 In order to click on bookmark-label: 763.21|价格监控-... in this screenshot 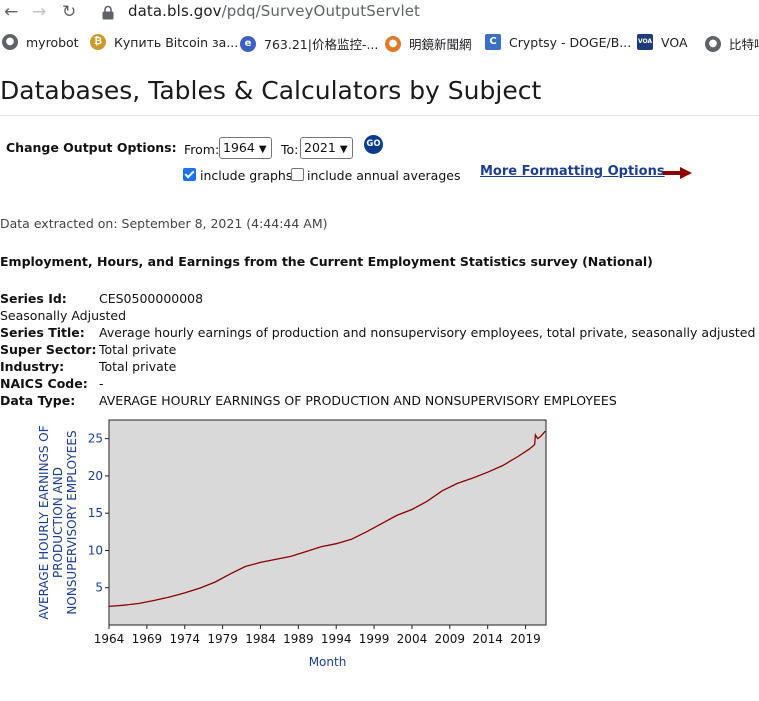, I will do `click(321, 44)`.